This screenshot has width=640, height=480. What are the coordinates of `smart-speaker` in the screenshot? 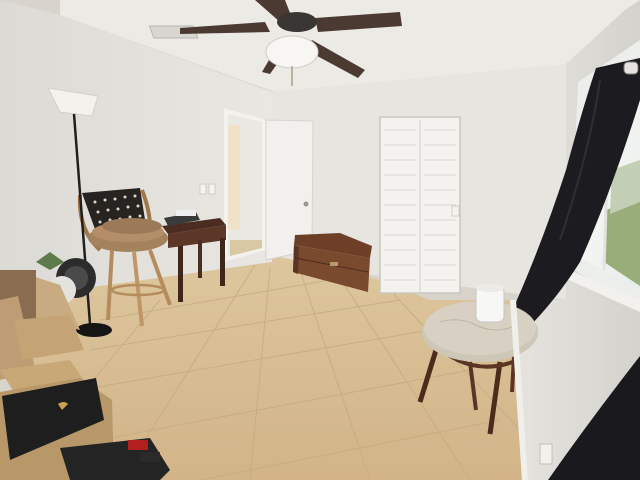 It's located at (490, 303).